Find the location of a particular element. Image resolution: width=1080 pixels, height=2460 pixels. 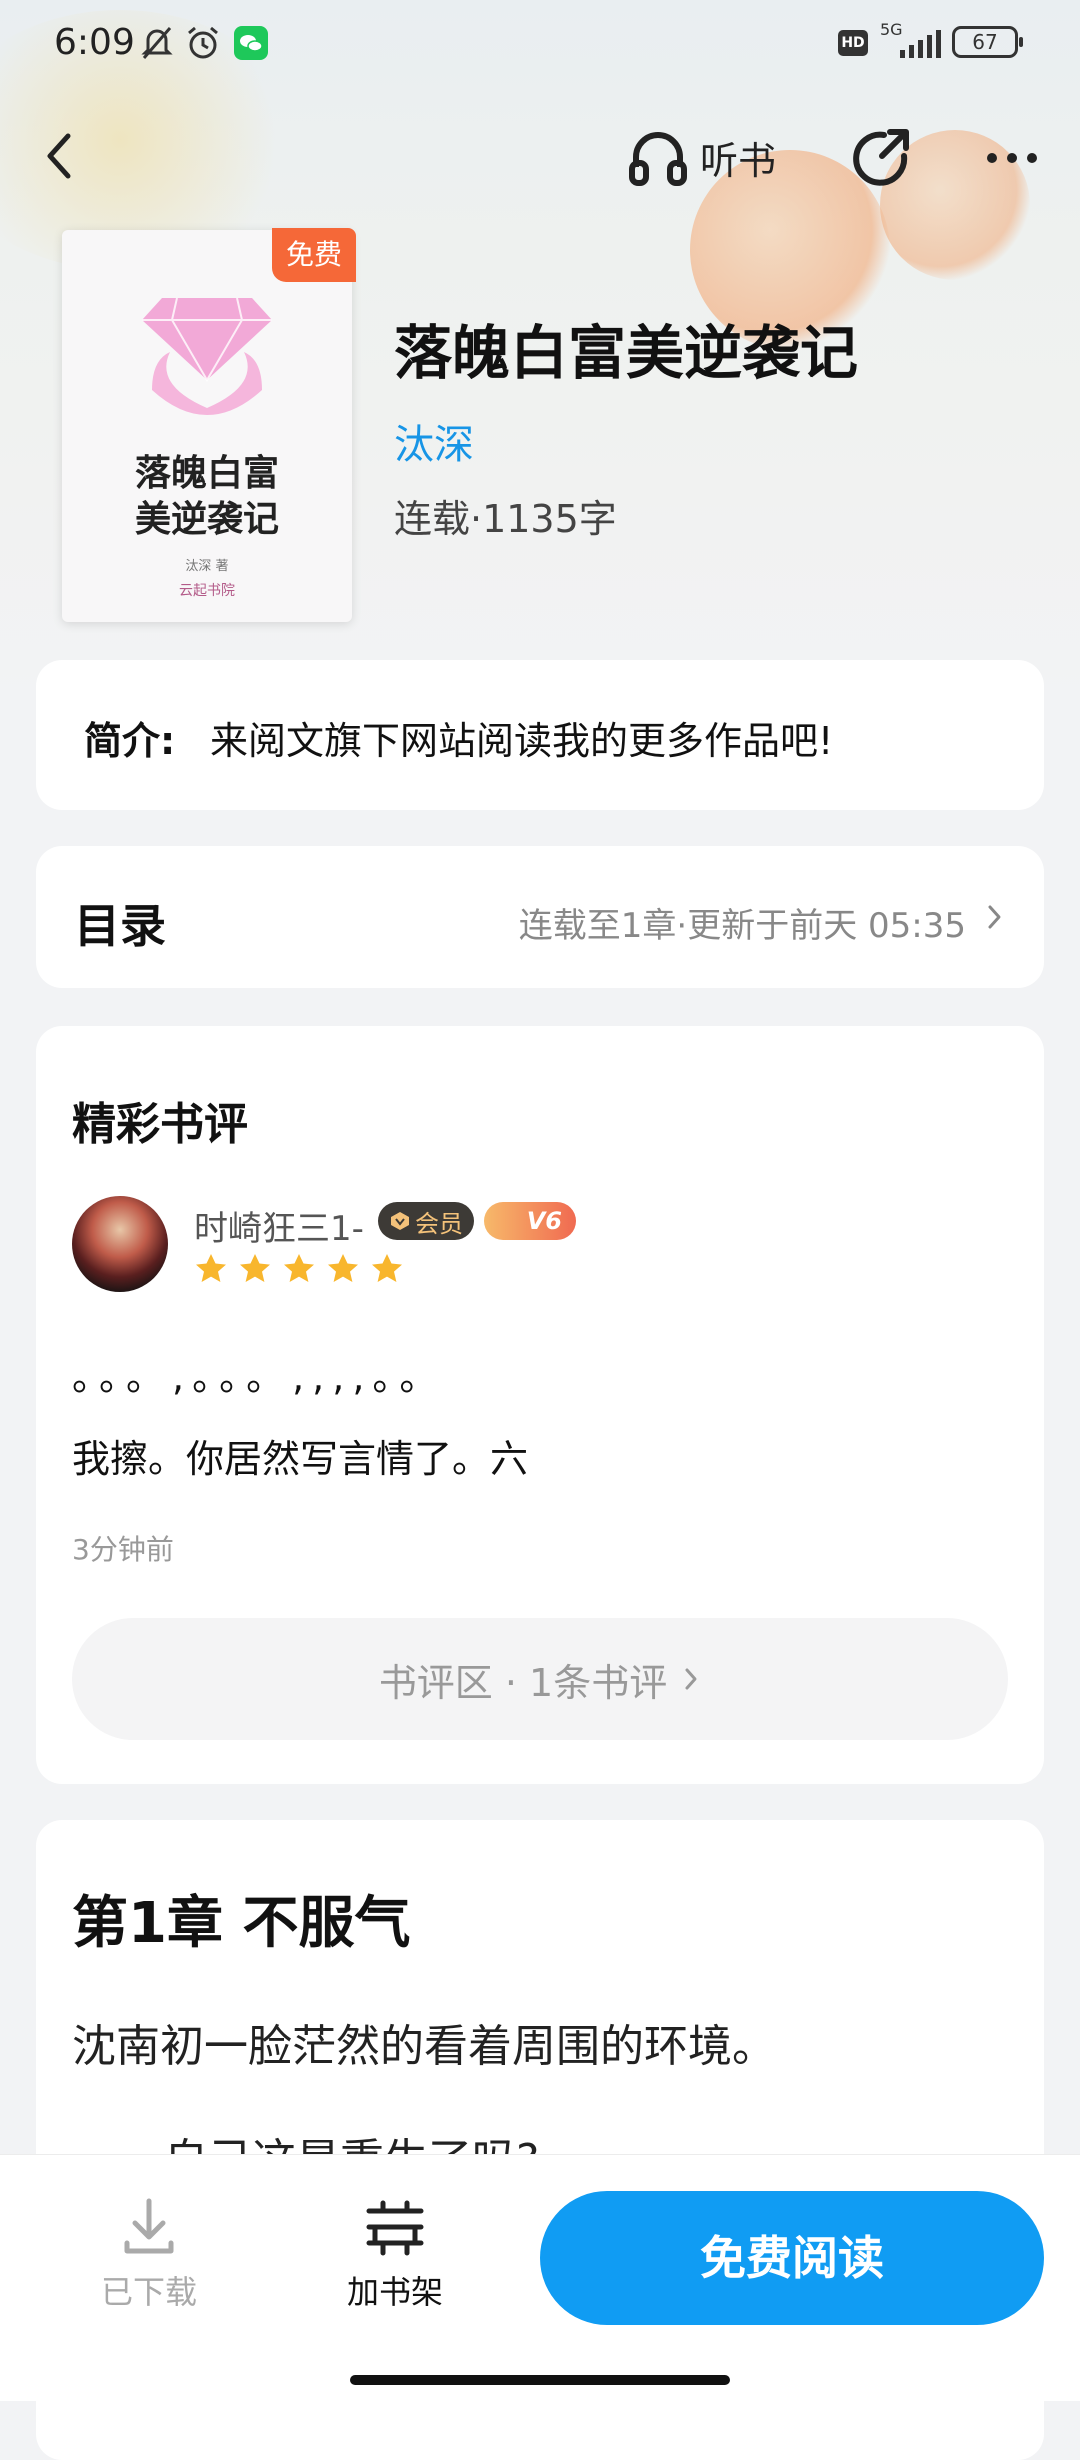

hd-icon: HD is located at coordinates (853, 43).